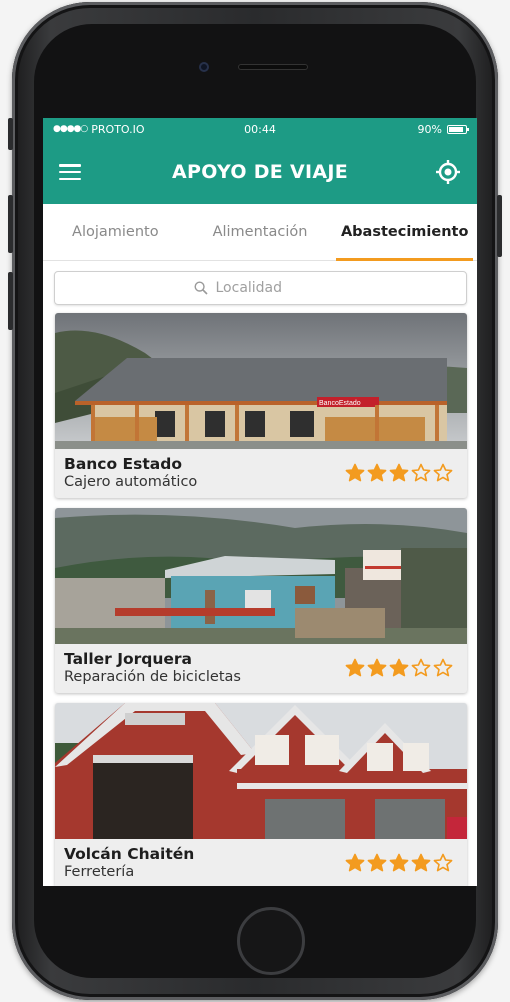  I want to click on bank-sign: BancoEstado, so click(340, 403).